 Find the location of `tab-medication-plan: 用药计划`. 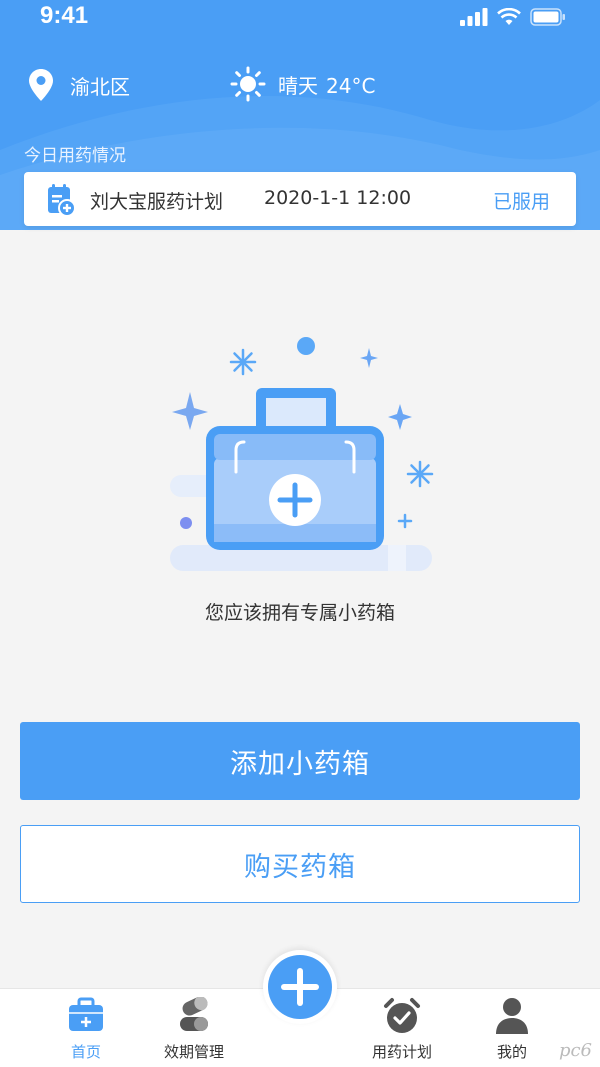

tab-medication-plan: 用药计划 is located at coordinates (402, 1028).